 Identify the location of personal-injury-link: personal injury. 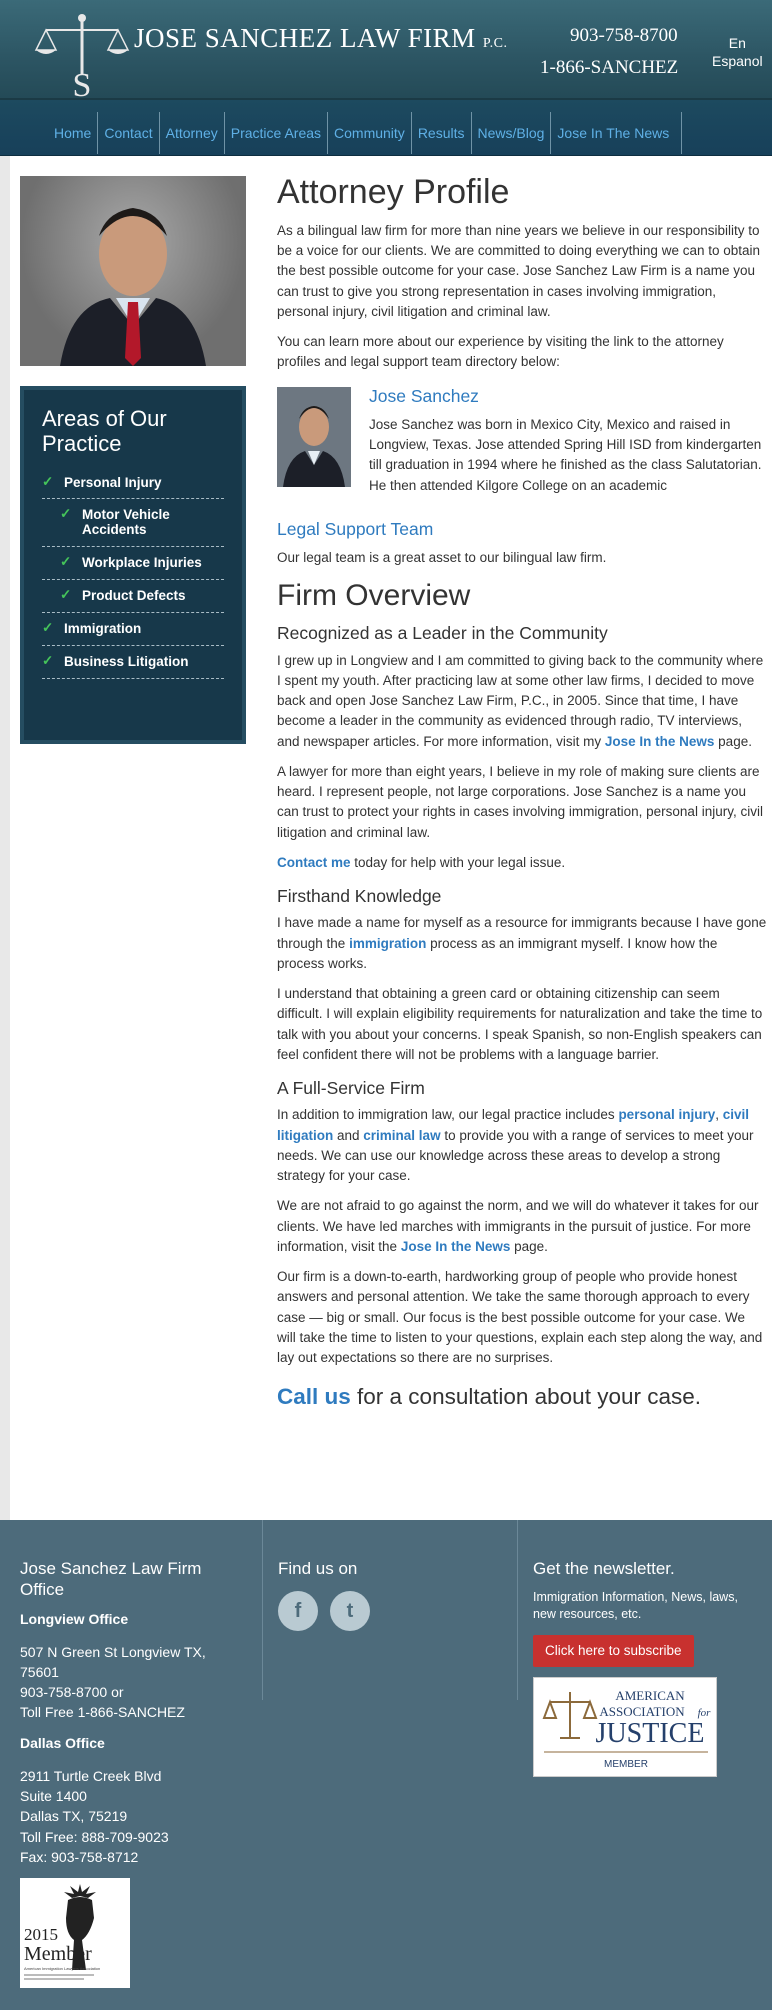
(666, 1114).